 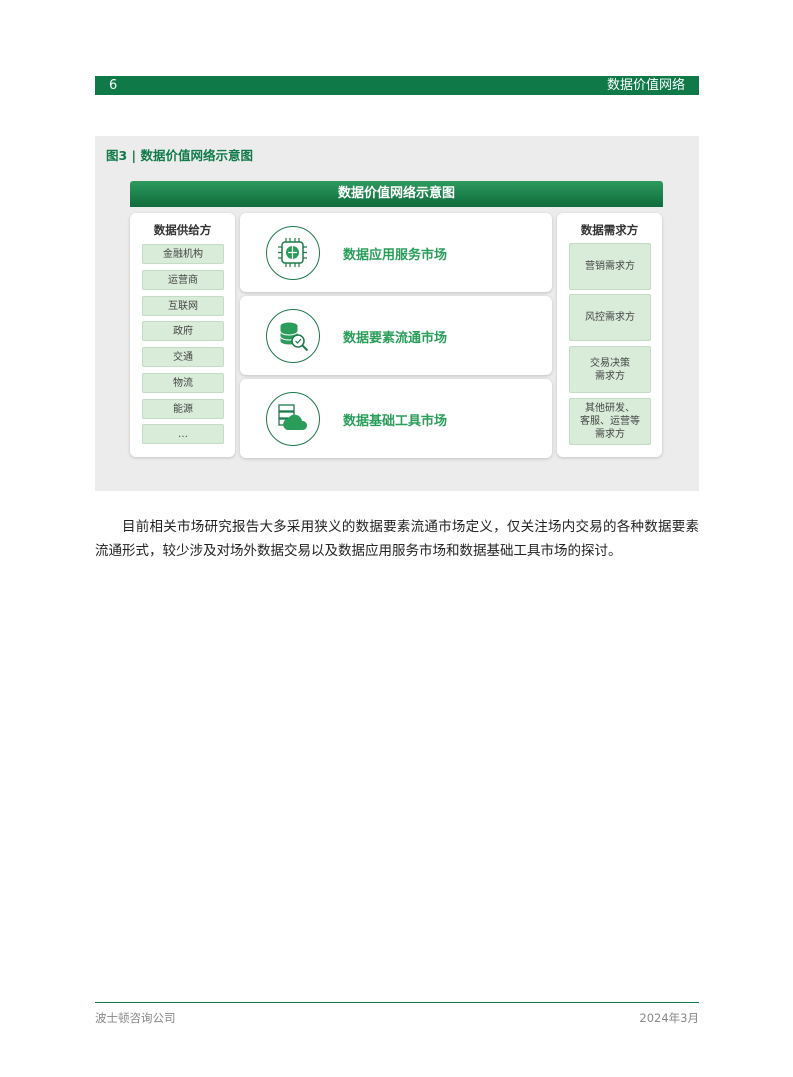 I want to click on supply-item: 交通, so click(x=183, y=357).